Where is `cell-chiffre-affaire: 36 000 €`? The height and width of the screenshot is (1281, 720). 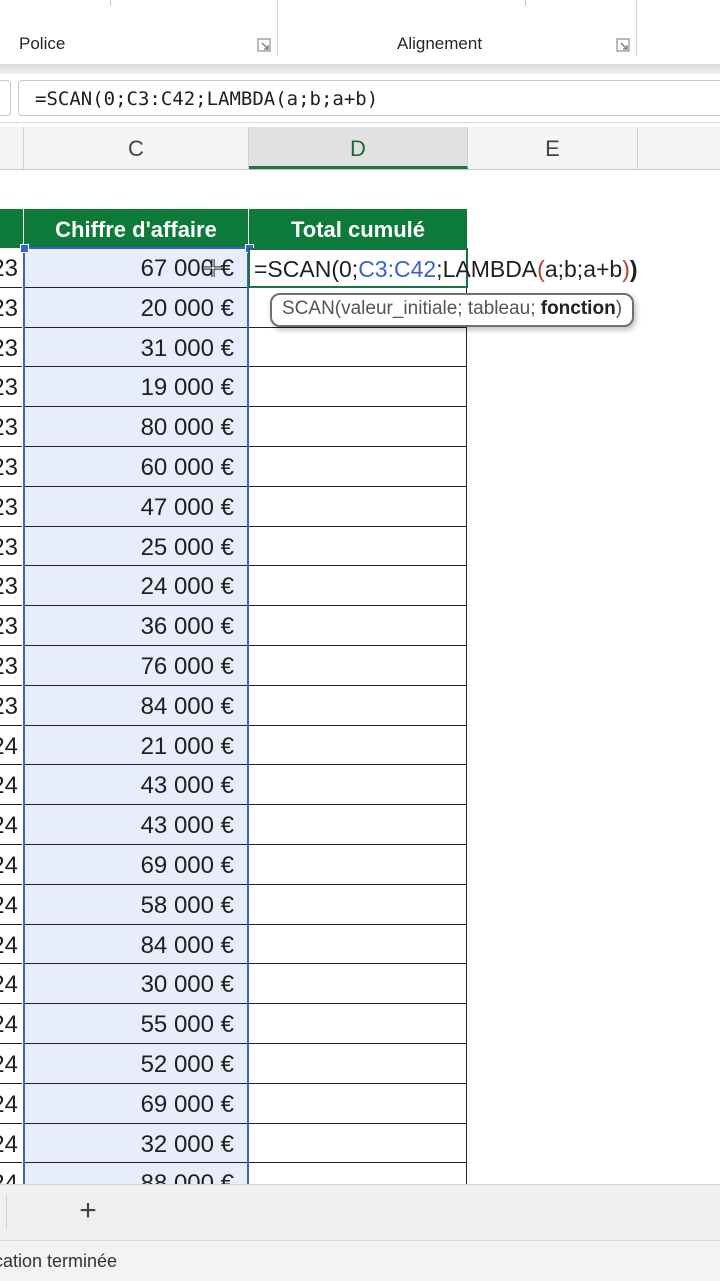
cell-chiffre-affaire: 36 000 € is located at coordinates (136, 626).